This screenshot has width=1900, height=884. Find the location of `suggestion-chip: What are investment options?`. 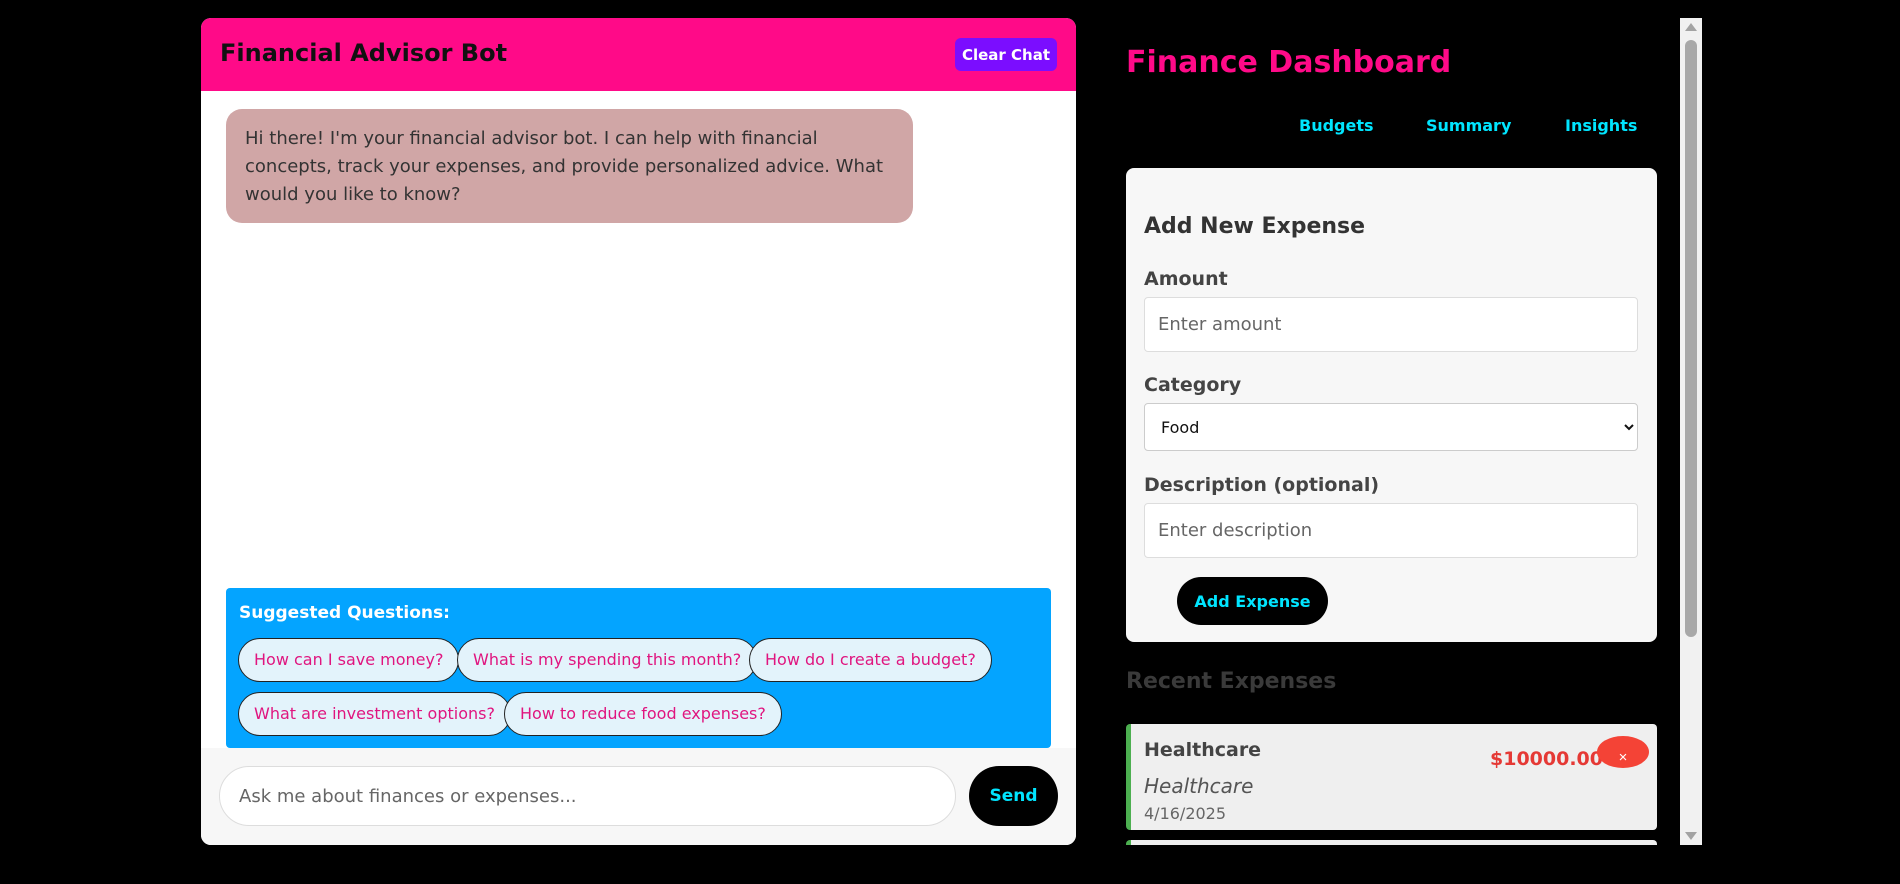

suggestion-chip: What are investment options? is located at coordinates (374, 714).